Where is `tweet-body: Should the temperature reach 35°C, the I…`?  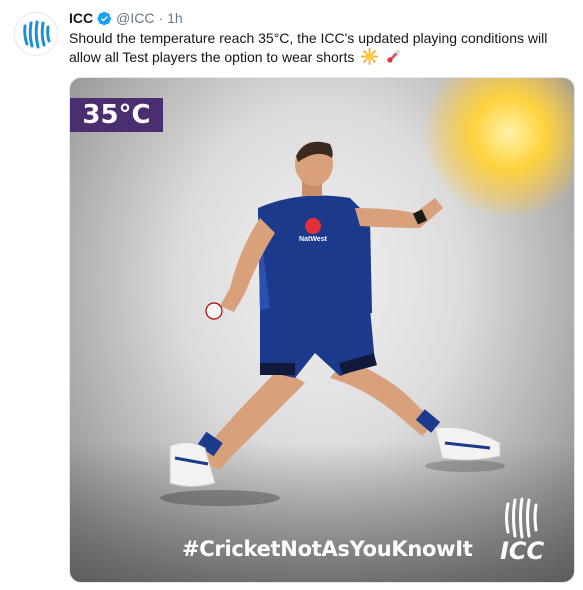
tweet-body: Should the temperature reach 35°C, the I… is located at coordinates (308, 47).